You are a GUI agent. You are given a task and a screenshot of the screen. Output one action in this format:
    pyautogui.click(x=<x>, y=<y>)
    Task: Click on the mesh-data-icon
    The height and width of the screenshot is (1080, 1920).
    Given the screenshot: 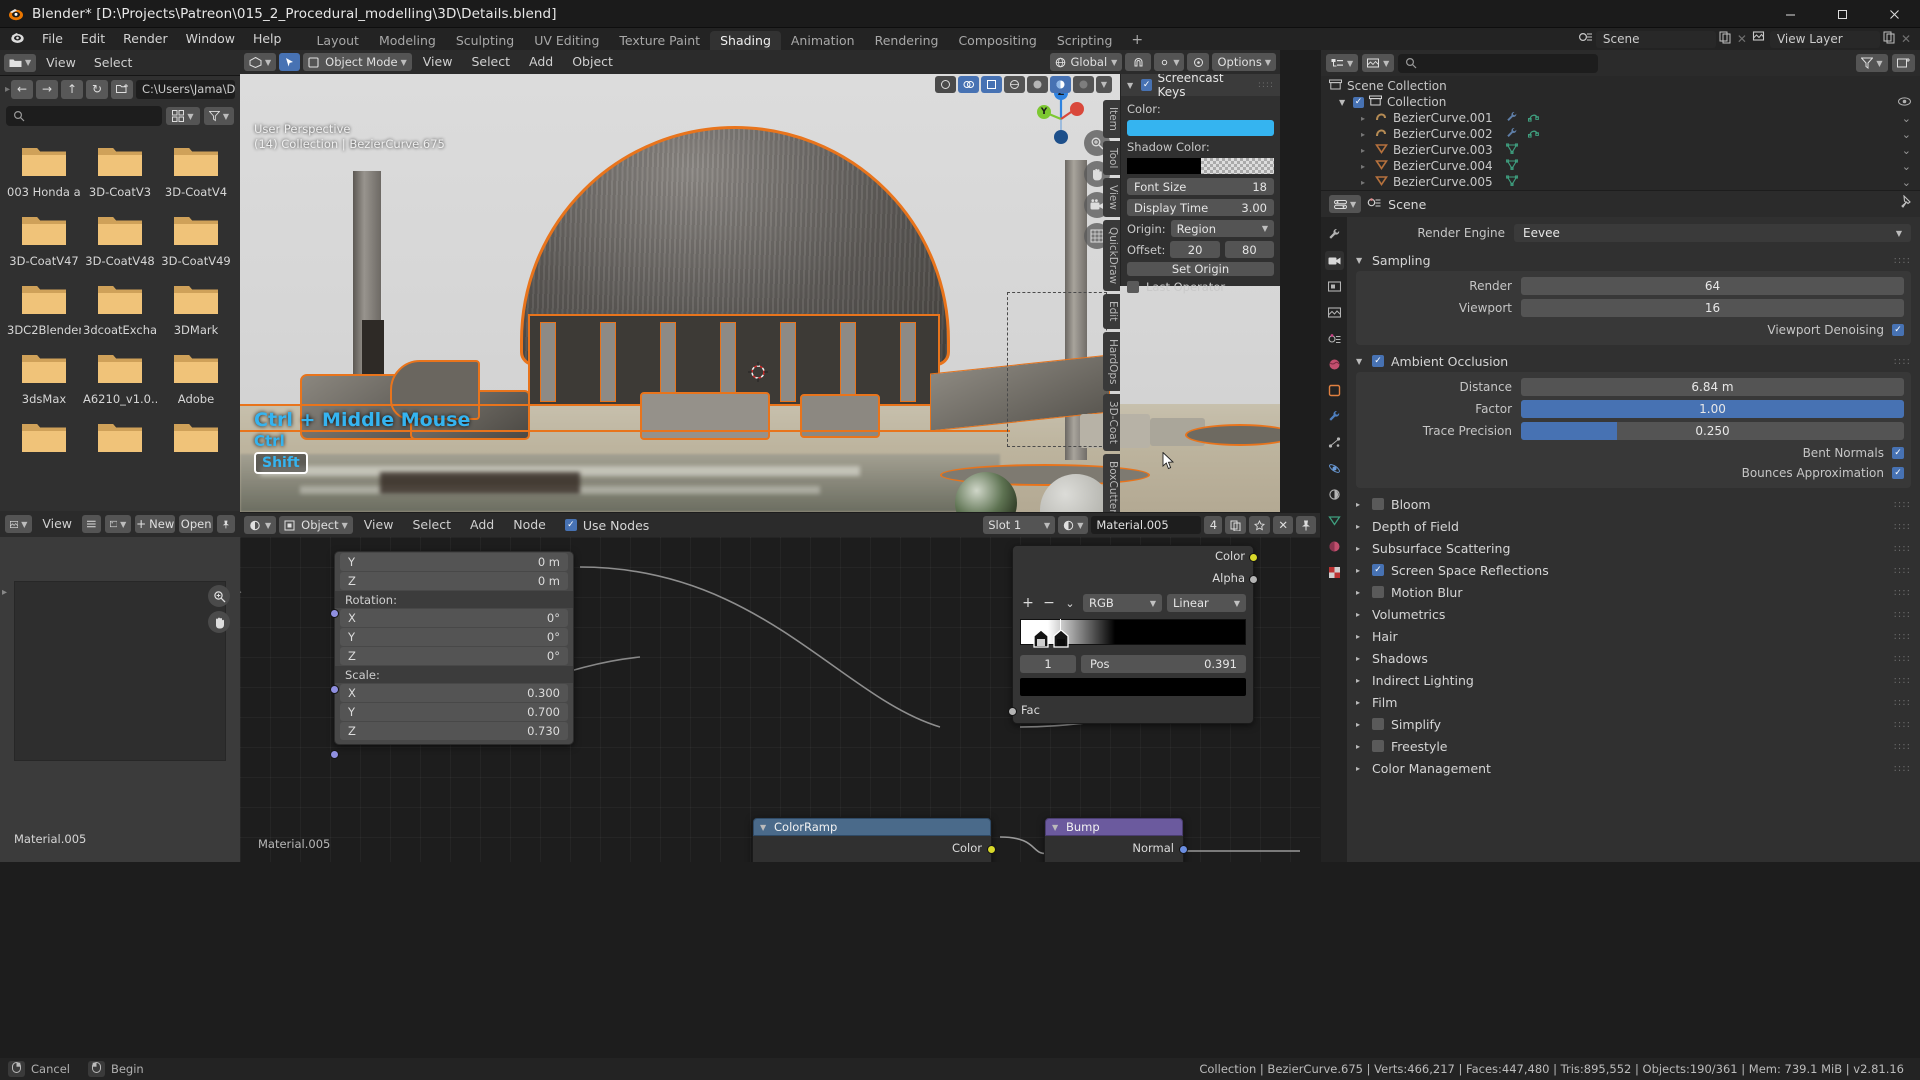 What is the action you would take?
    pyautogui.click(x=1511, y=150)
    